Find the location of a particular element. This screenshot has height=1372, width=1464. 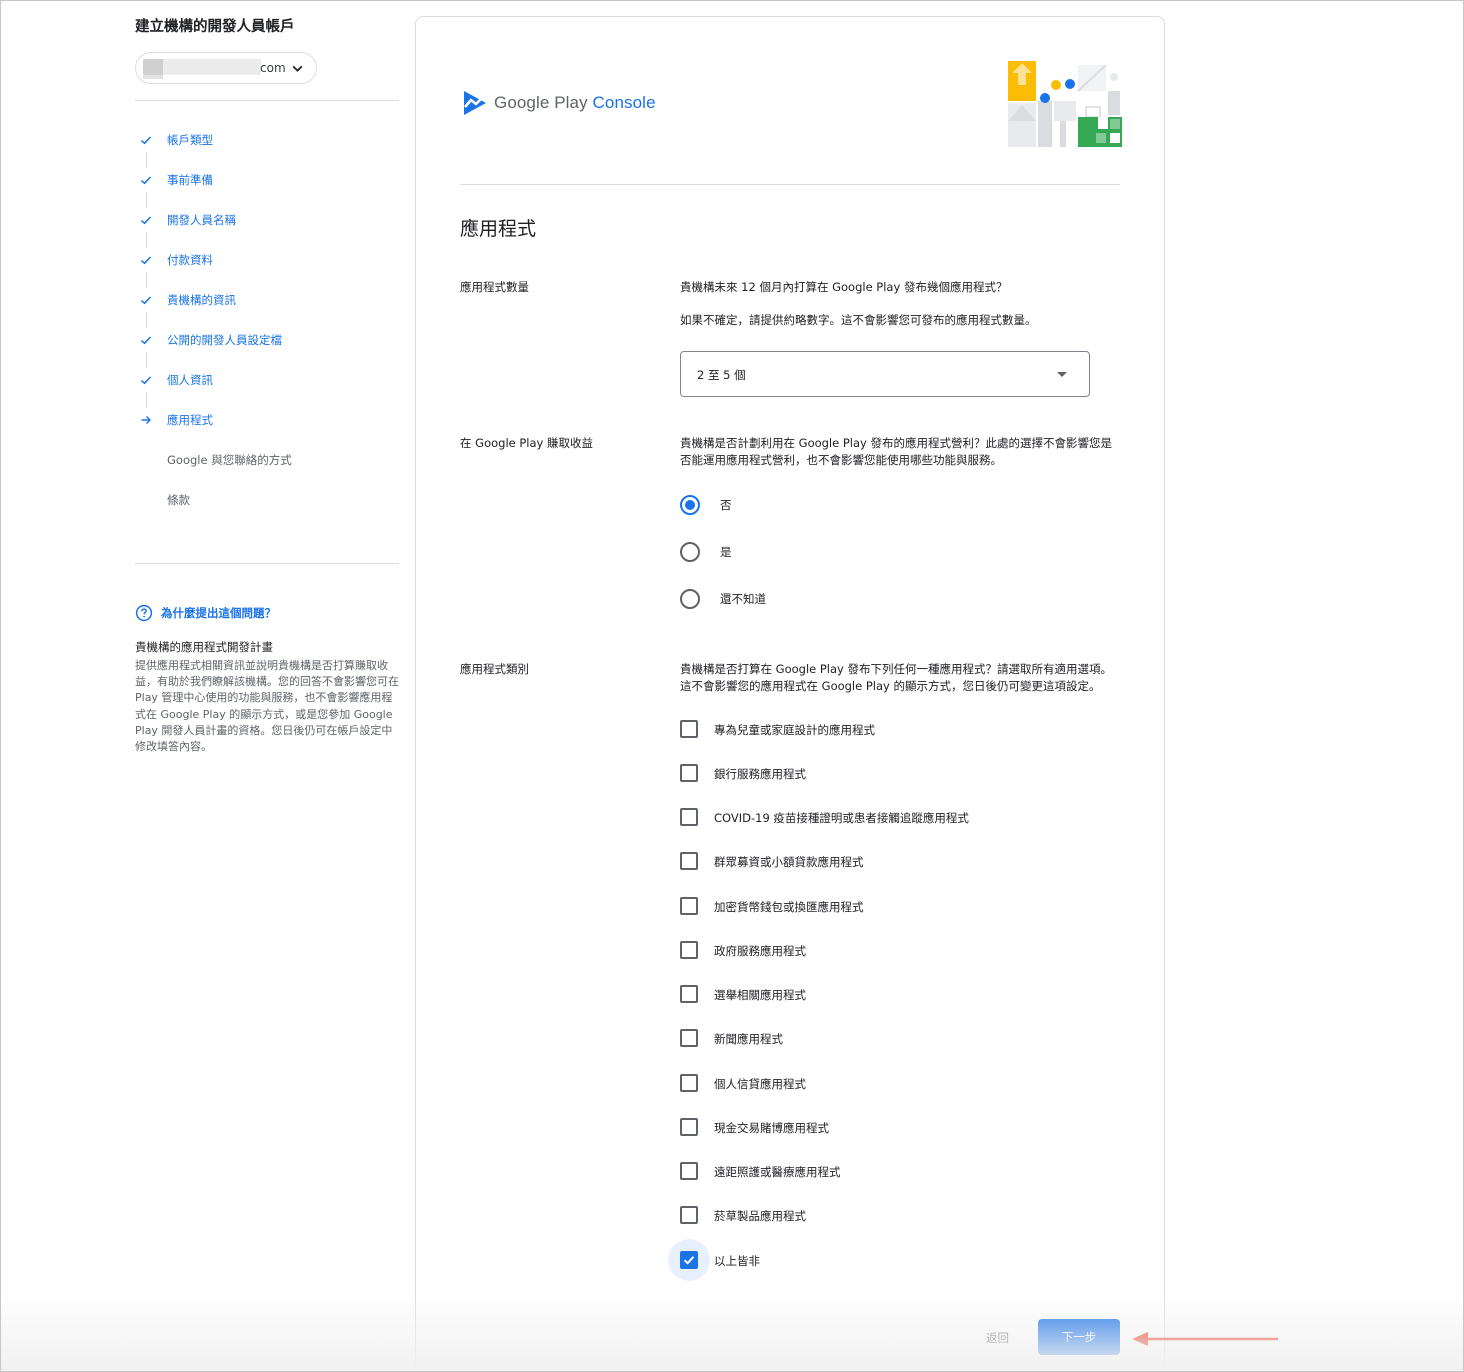

next-button: 下一步 is located at coordinates (1079, 1337).